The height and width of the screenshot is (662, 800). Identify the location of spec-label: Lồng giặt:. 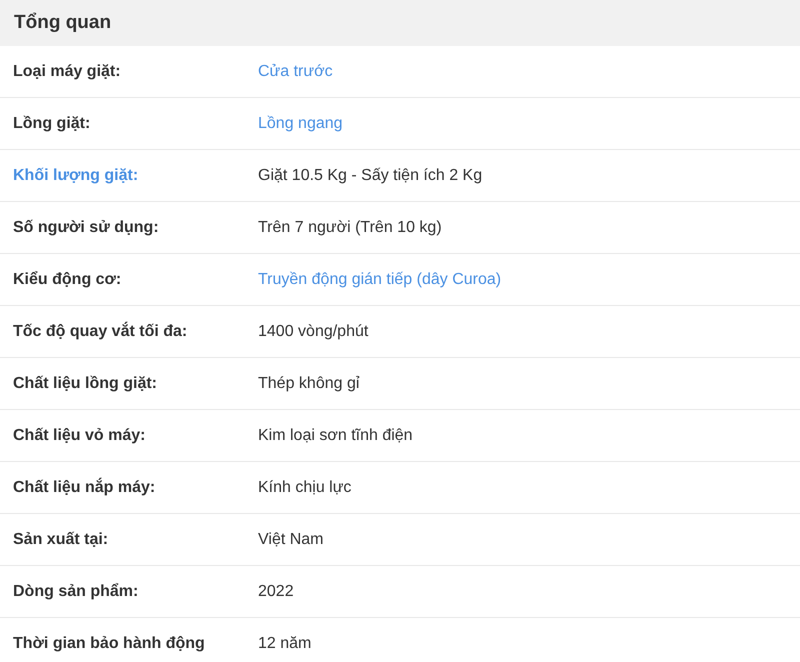
(52, 123).